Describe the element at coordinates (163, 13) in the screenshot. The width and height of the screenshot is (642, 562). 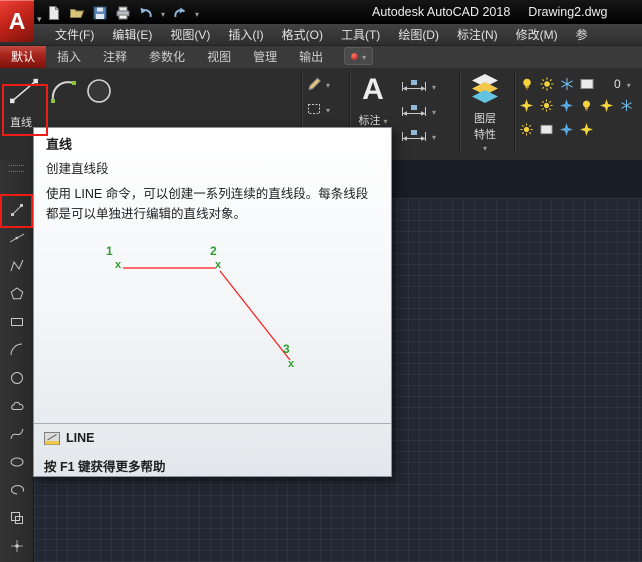
I see `undo-dropdown-caret-icon` at that location.